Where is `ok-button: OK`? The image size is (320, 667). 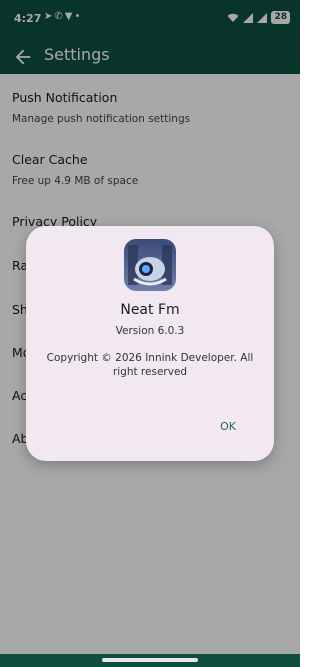
ok-button: OK is located at coordinates (228, 427).